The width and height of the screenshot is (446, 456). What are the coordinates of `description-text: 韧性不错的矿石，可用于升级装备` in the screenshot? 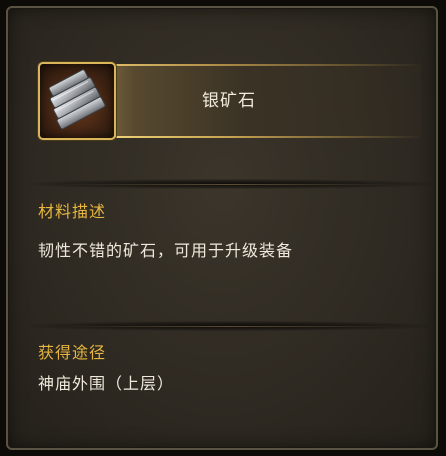 It's located at (166, 250).